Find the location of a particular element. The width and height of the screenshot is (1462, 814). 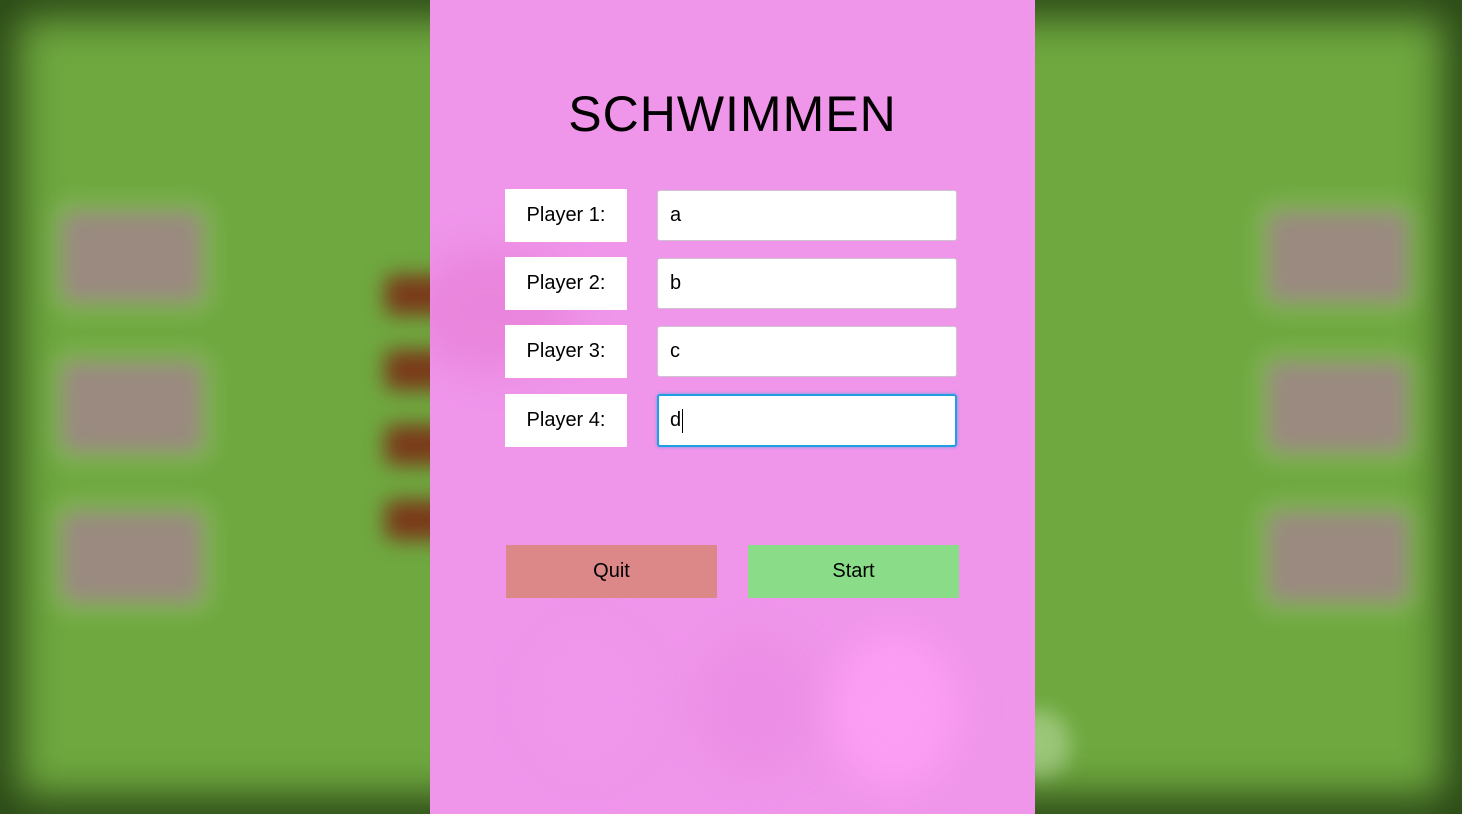

player-2-name-input: b is located at coordinates (807, 283).